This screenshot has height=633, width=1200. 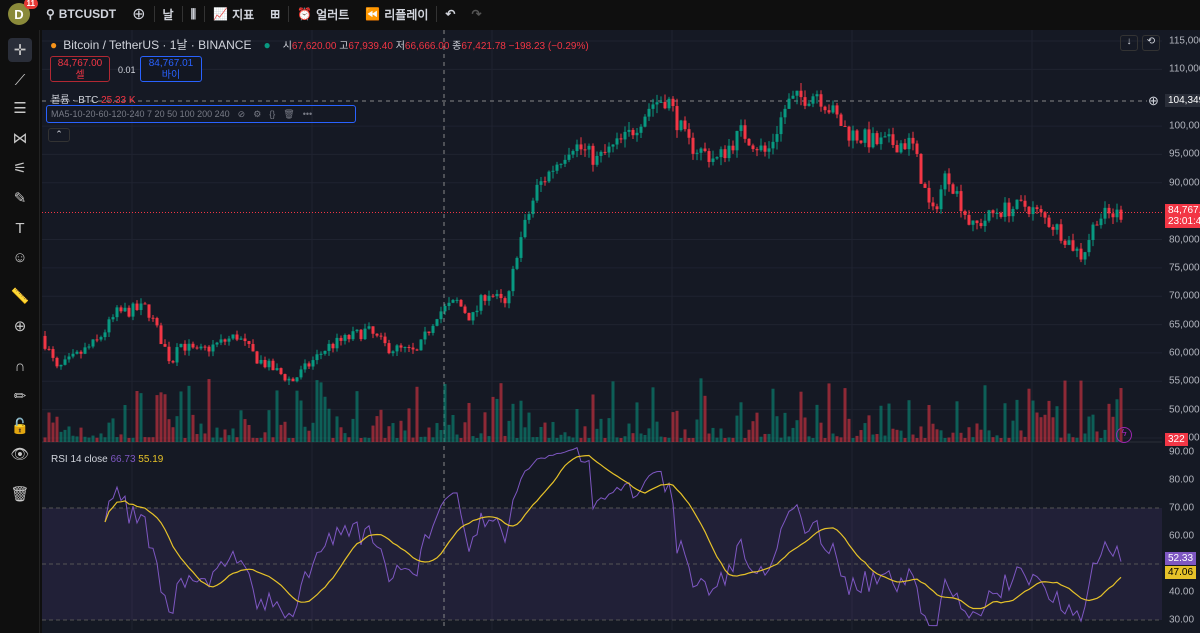 What do you see at coordinates (20, 108) in the screenshot?
I see `fib-icon: ☰` at bounding box center [20, 108].